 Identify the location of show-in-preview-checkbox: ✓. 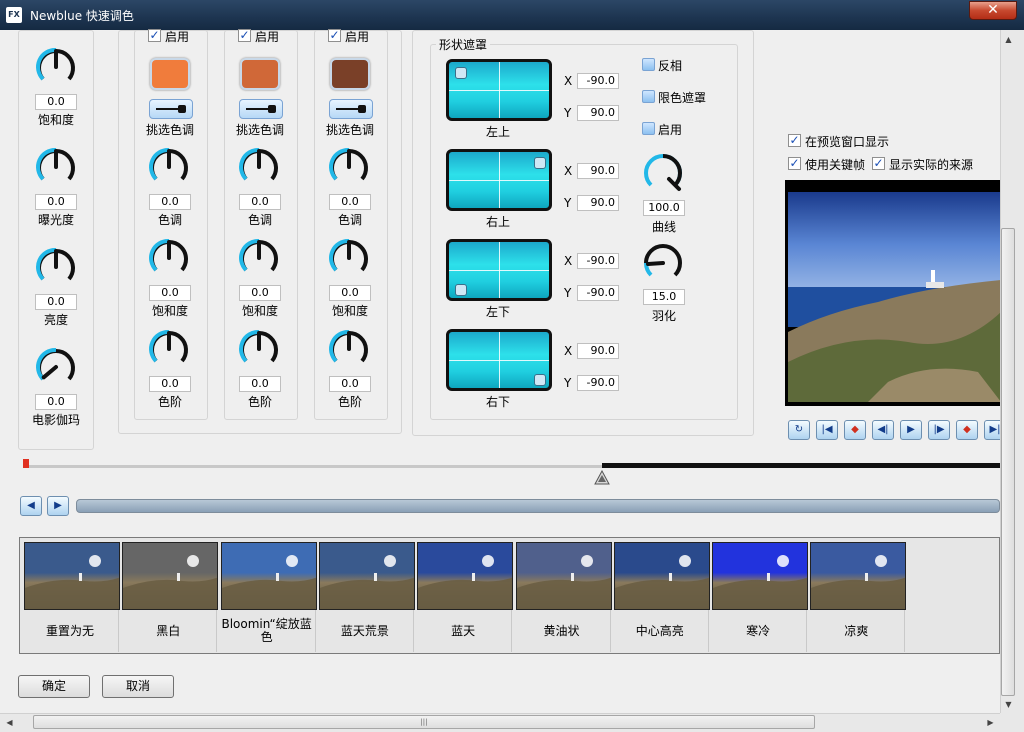
(794, 140).